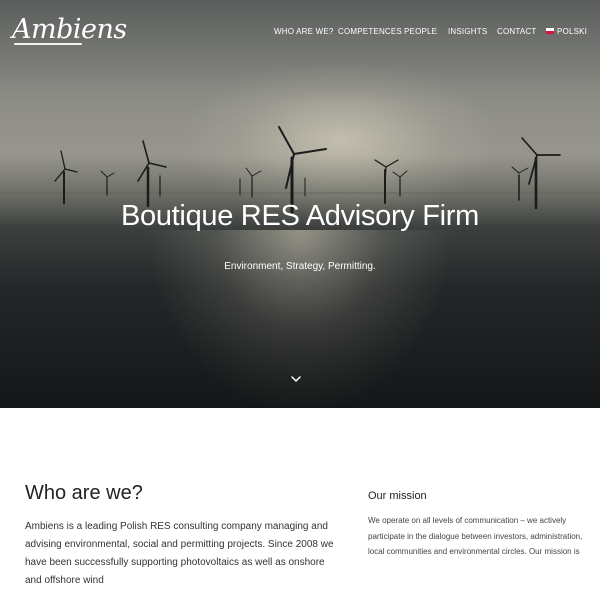 The width and height of the screenshot is (600, 590). What do you see at coordinates (550, 31) in the screenshot?
I see `polish-flag-icon` at bounding box center [550, 31].